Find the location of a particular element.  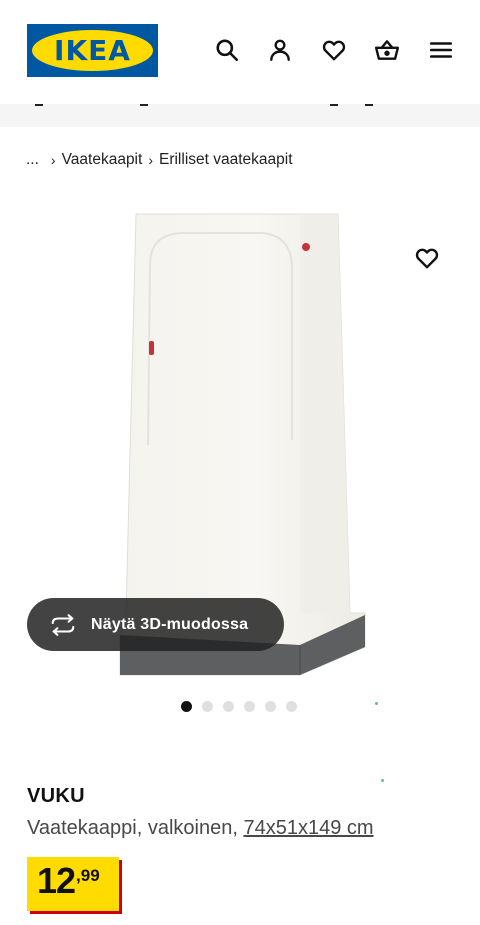

promo-banner-strip is located at coordinates (240, 115).